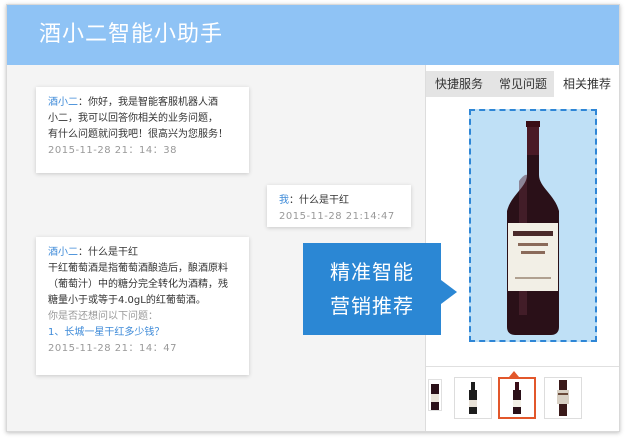 This screenshot has height=439, width=629. What do you see at coordinates (131, 34) in the screenshot?
I see `app-title: 酒小二智能小助手` at bounding box center [131, 34].